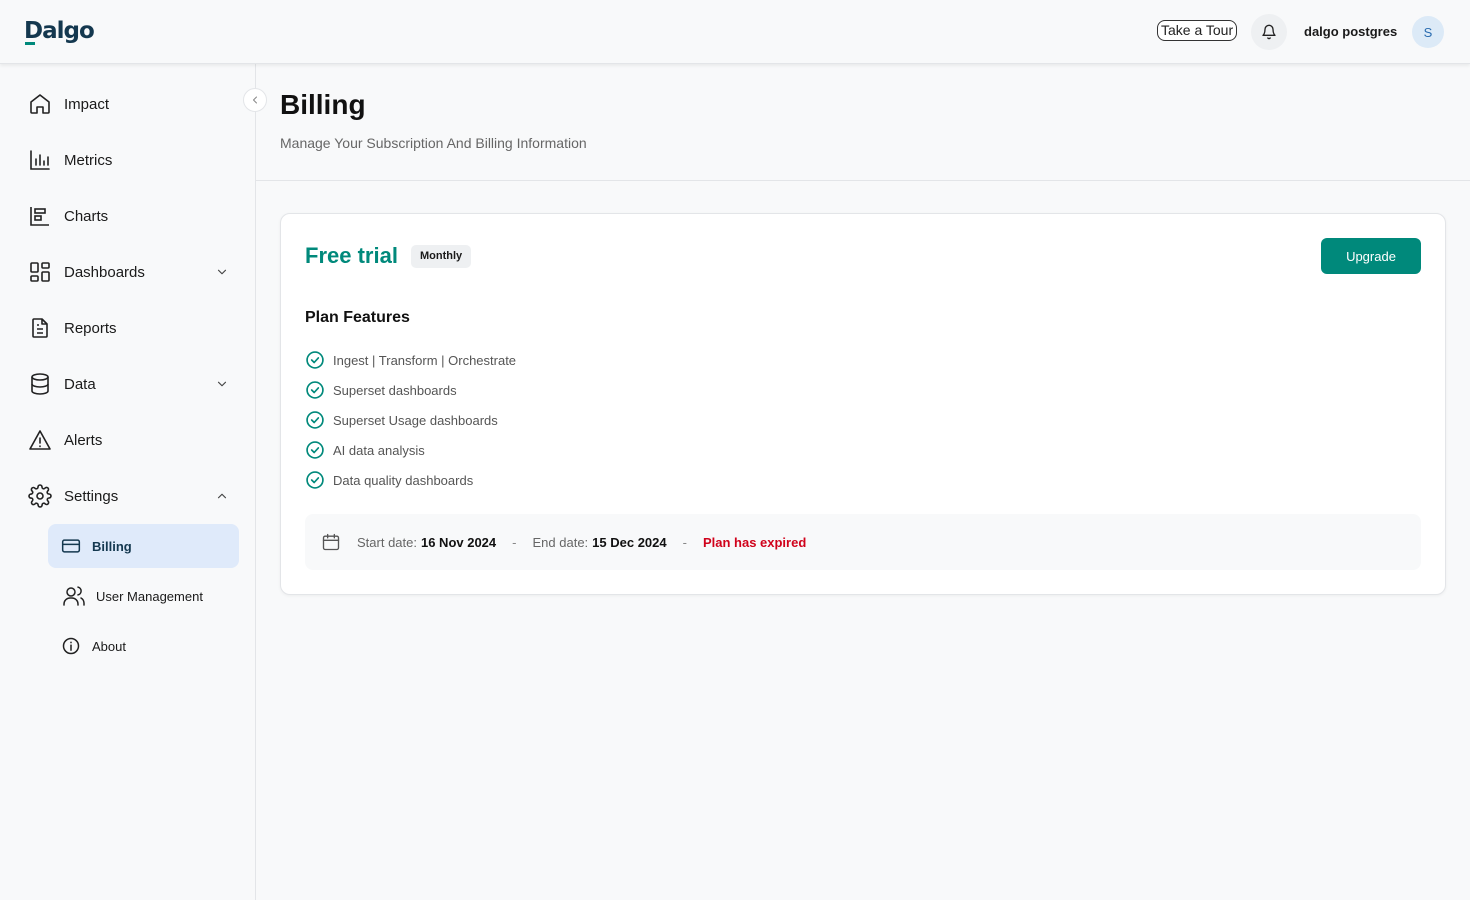 The width and height of the screenshot is (1470, 900). I want to click on sidebar-item-label: Impact, so click(87, 104).